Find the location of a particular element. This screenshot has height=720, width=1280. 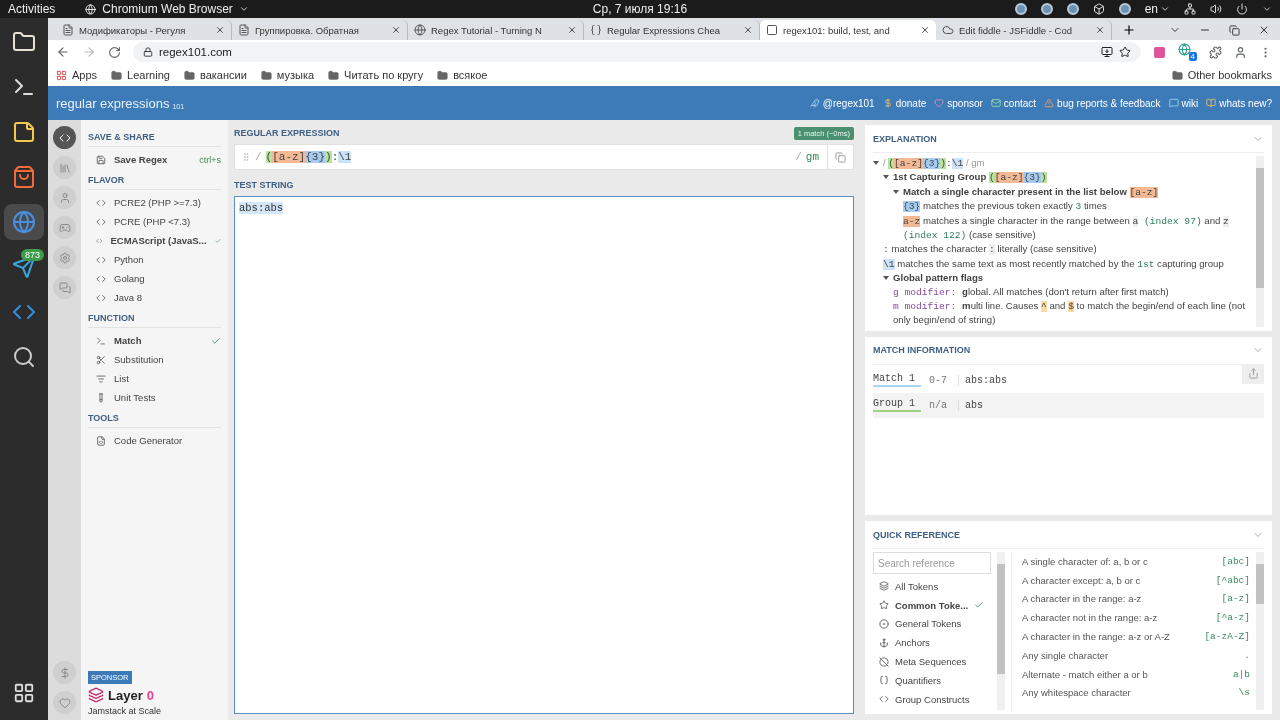

bookmark: вакансии is located at coordinates (215, 75).